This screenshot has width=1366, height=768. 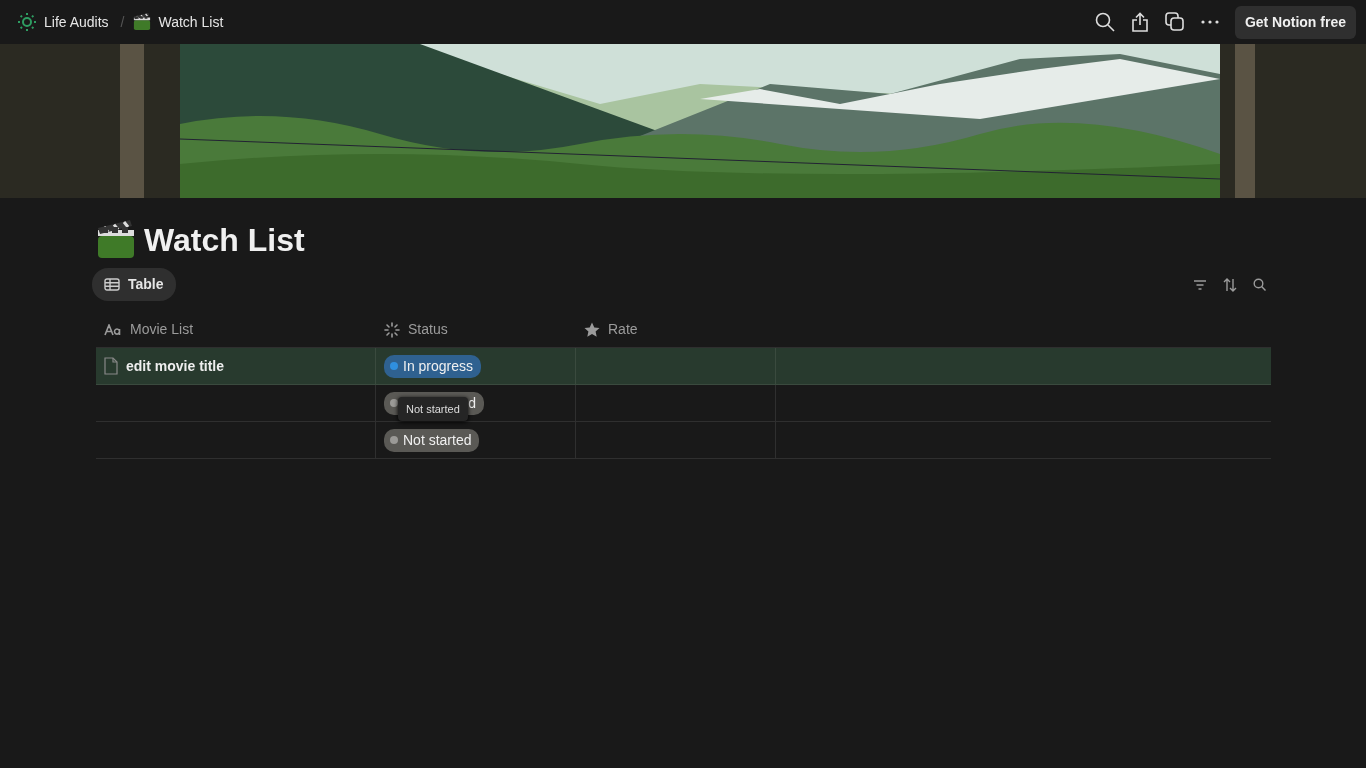 What do you see at coordinates (191, 22) in the screenshot?
I see `breadcrumb-link: Watch List` at bounding box center [191, 22].